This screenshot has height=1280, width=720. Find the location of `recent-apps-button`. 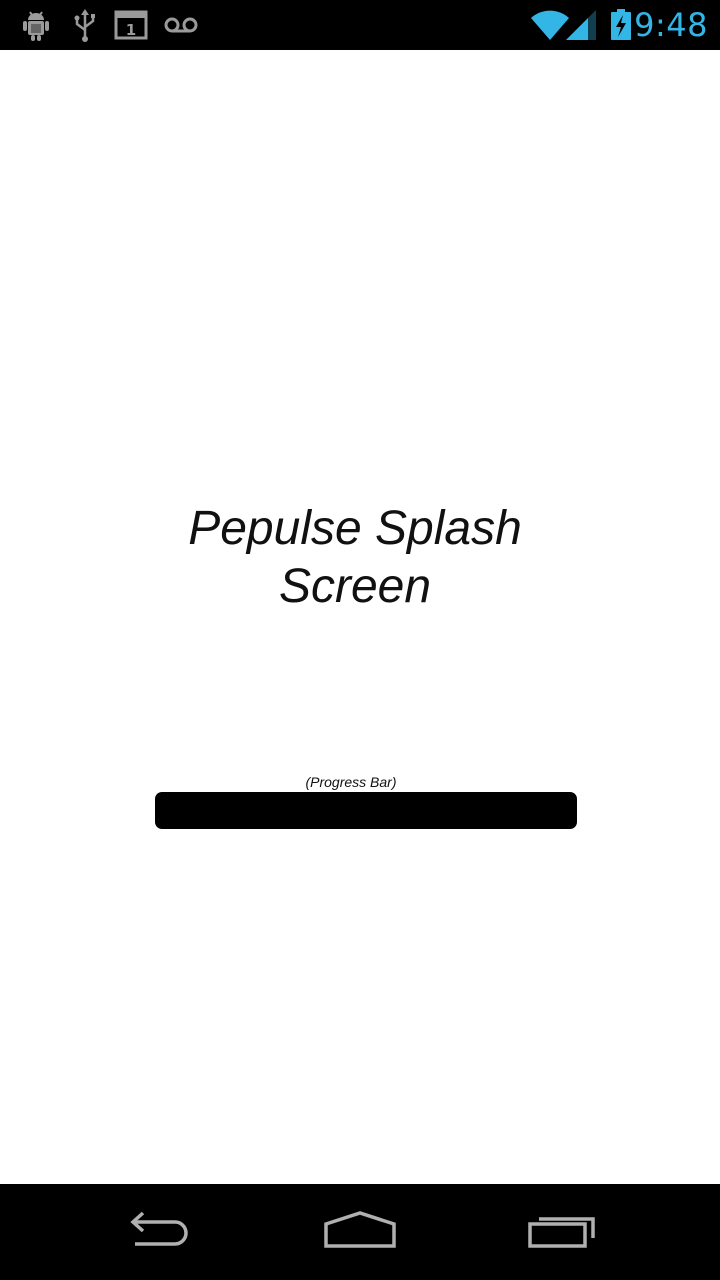

recent-apps-button is located at coordinates (562, 1232).